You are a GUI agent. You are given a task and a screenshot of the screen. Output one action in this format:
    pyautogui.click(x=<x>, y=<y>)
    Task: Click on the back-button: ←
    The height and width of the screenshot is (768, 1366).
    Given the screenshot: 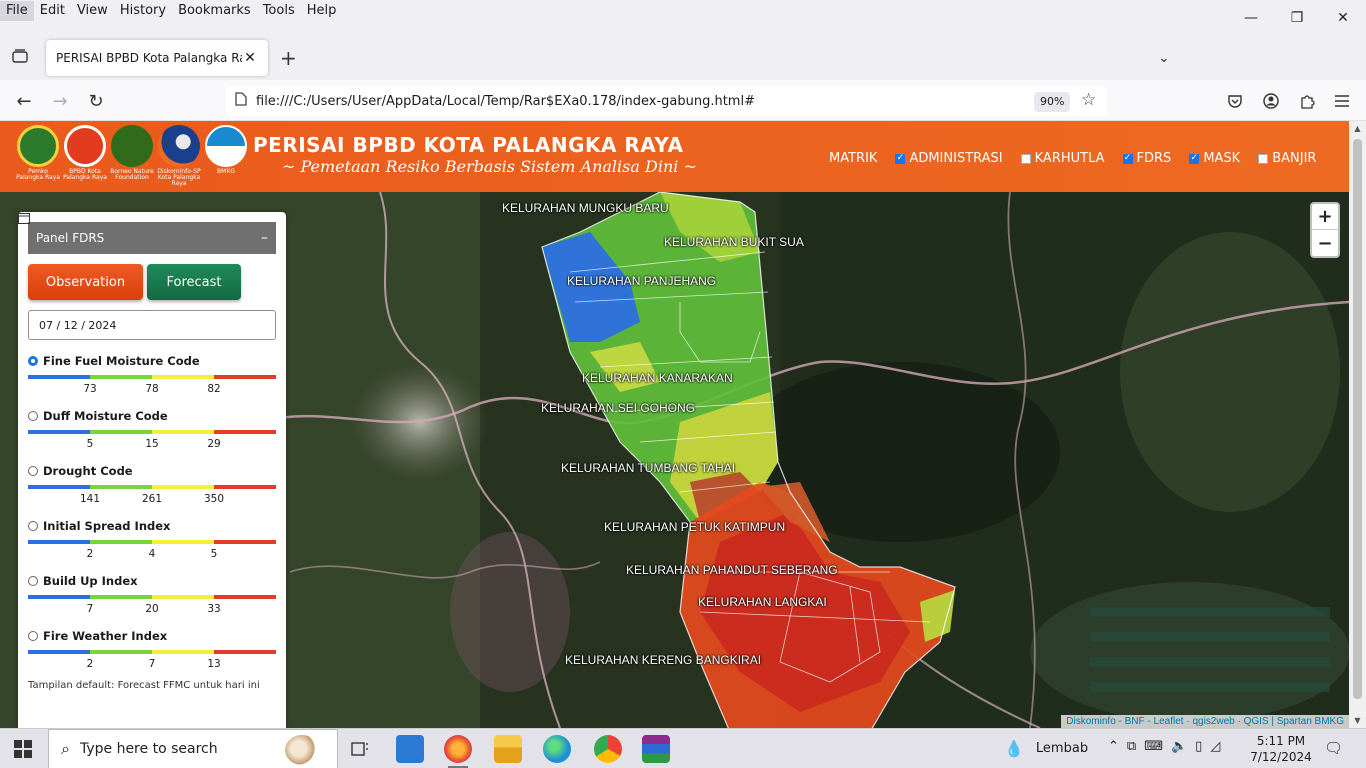 What is the action you would take?
    pyautogui.click(x=24, y=101)
    